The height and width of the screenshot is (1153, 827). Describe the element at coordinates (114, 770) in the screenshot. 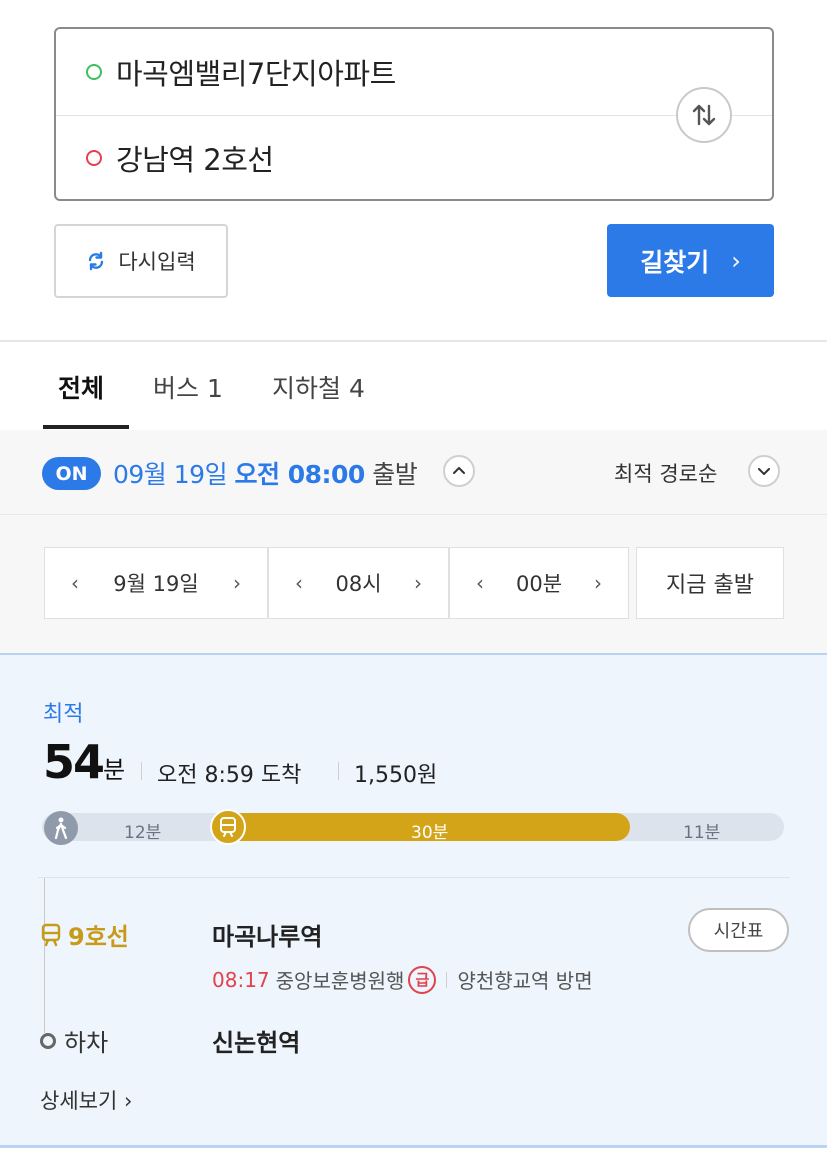

I see `duration-unit: 분` at that location.